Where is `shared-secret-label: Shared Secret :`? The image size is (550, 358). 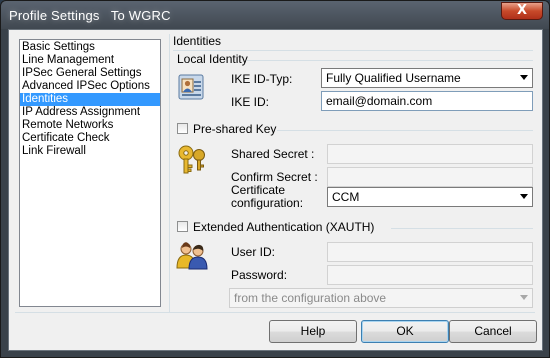
shared-secret-label: Shared Secret : is located at coordinates (273, 154).